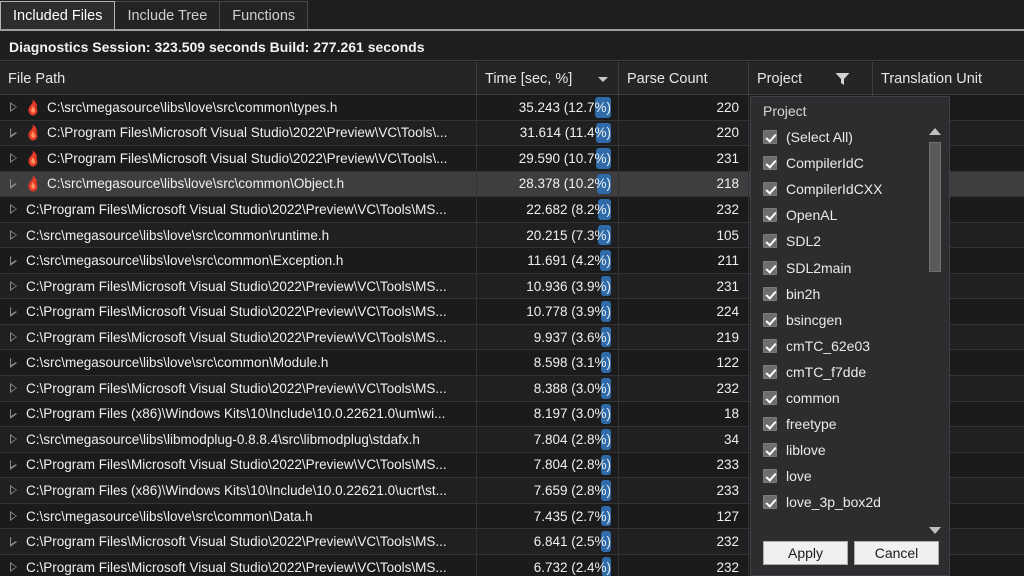 The height and width of the screenshot is (576, 1024). Describe the element at coordinates (856, 372) in the screenshot. I see `filter-list-item: cmTC_f7dde` at that location.